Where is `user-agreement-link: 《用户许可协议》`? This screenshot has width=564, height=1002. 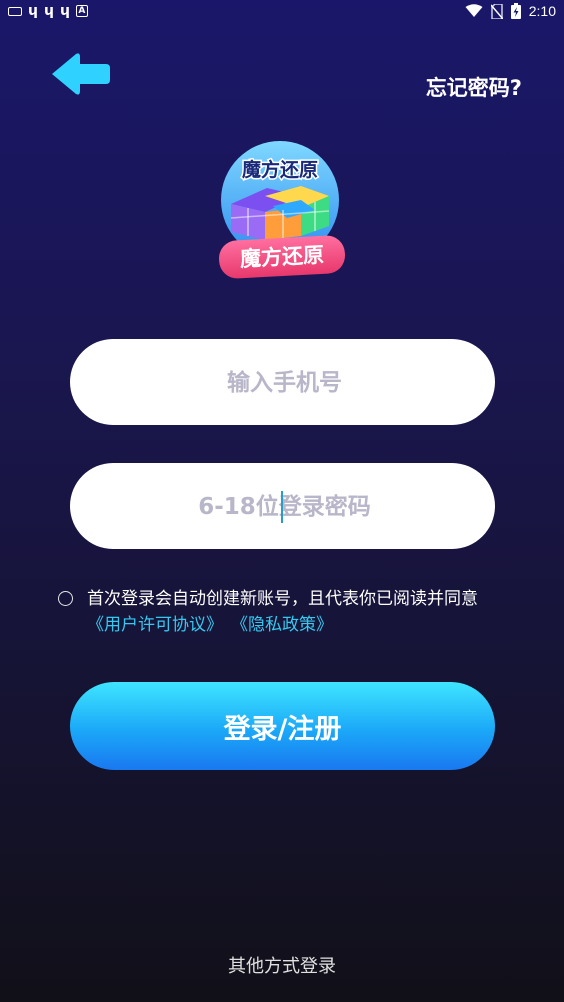
user-agreement-link: 《用户许可协议》 is located at coordinates (155, 625).